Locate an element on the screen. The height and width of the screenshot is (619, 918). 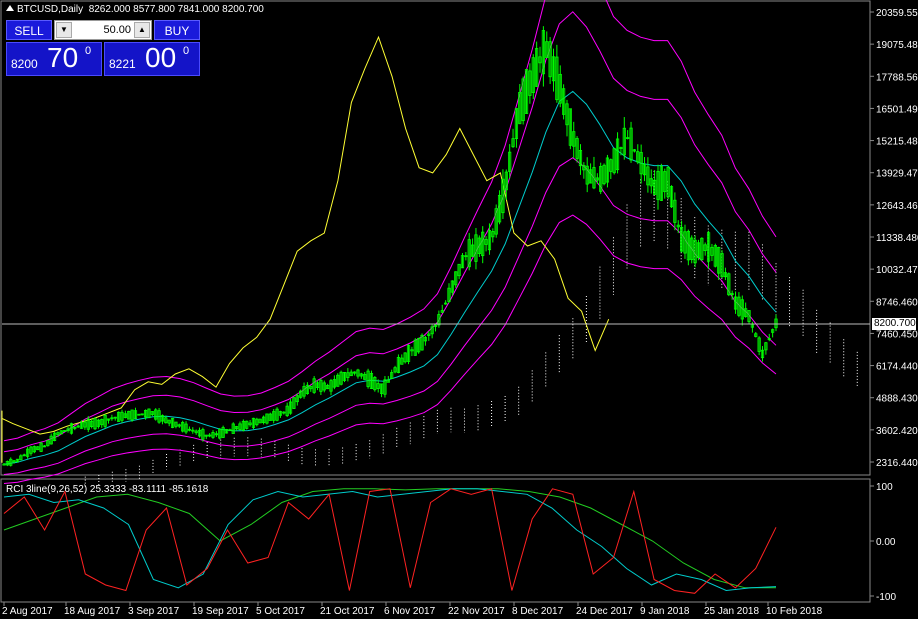
price-tick-label: 7460.450 is located at coordinates (897, 334).